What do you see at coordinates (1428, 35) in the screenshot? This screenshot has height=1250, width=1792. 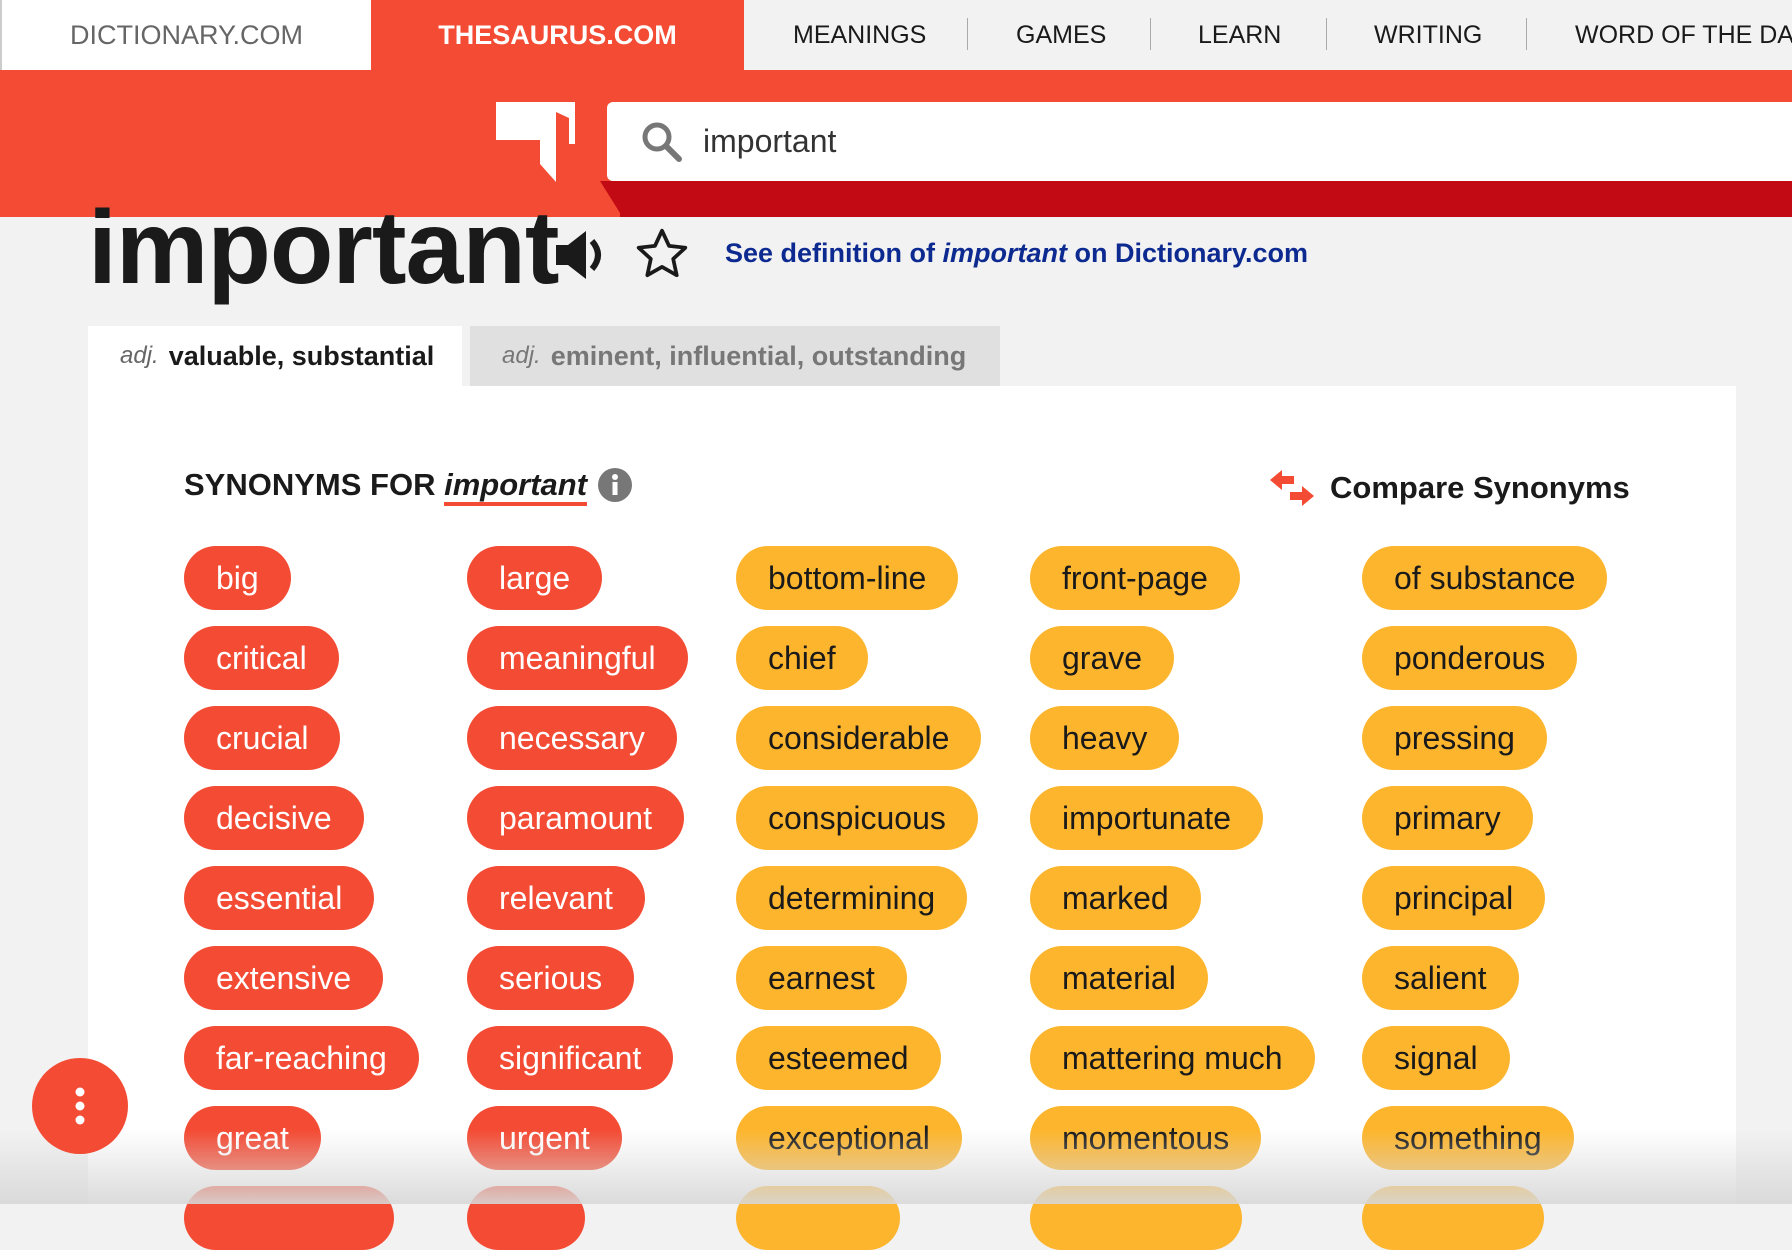 I see `nav-writing: WRITING` at bounding box center [1428, 35].